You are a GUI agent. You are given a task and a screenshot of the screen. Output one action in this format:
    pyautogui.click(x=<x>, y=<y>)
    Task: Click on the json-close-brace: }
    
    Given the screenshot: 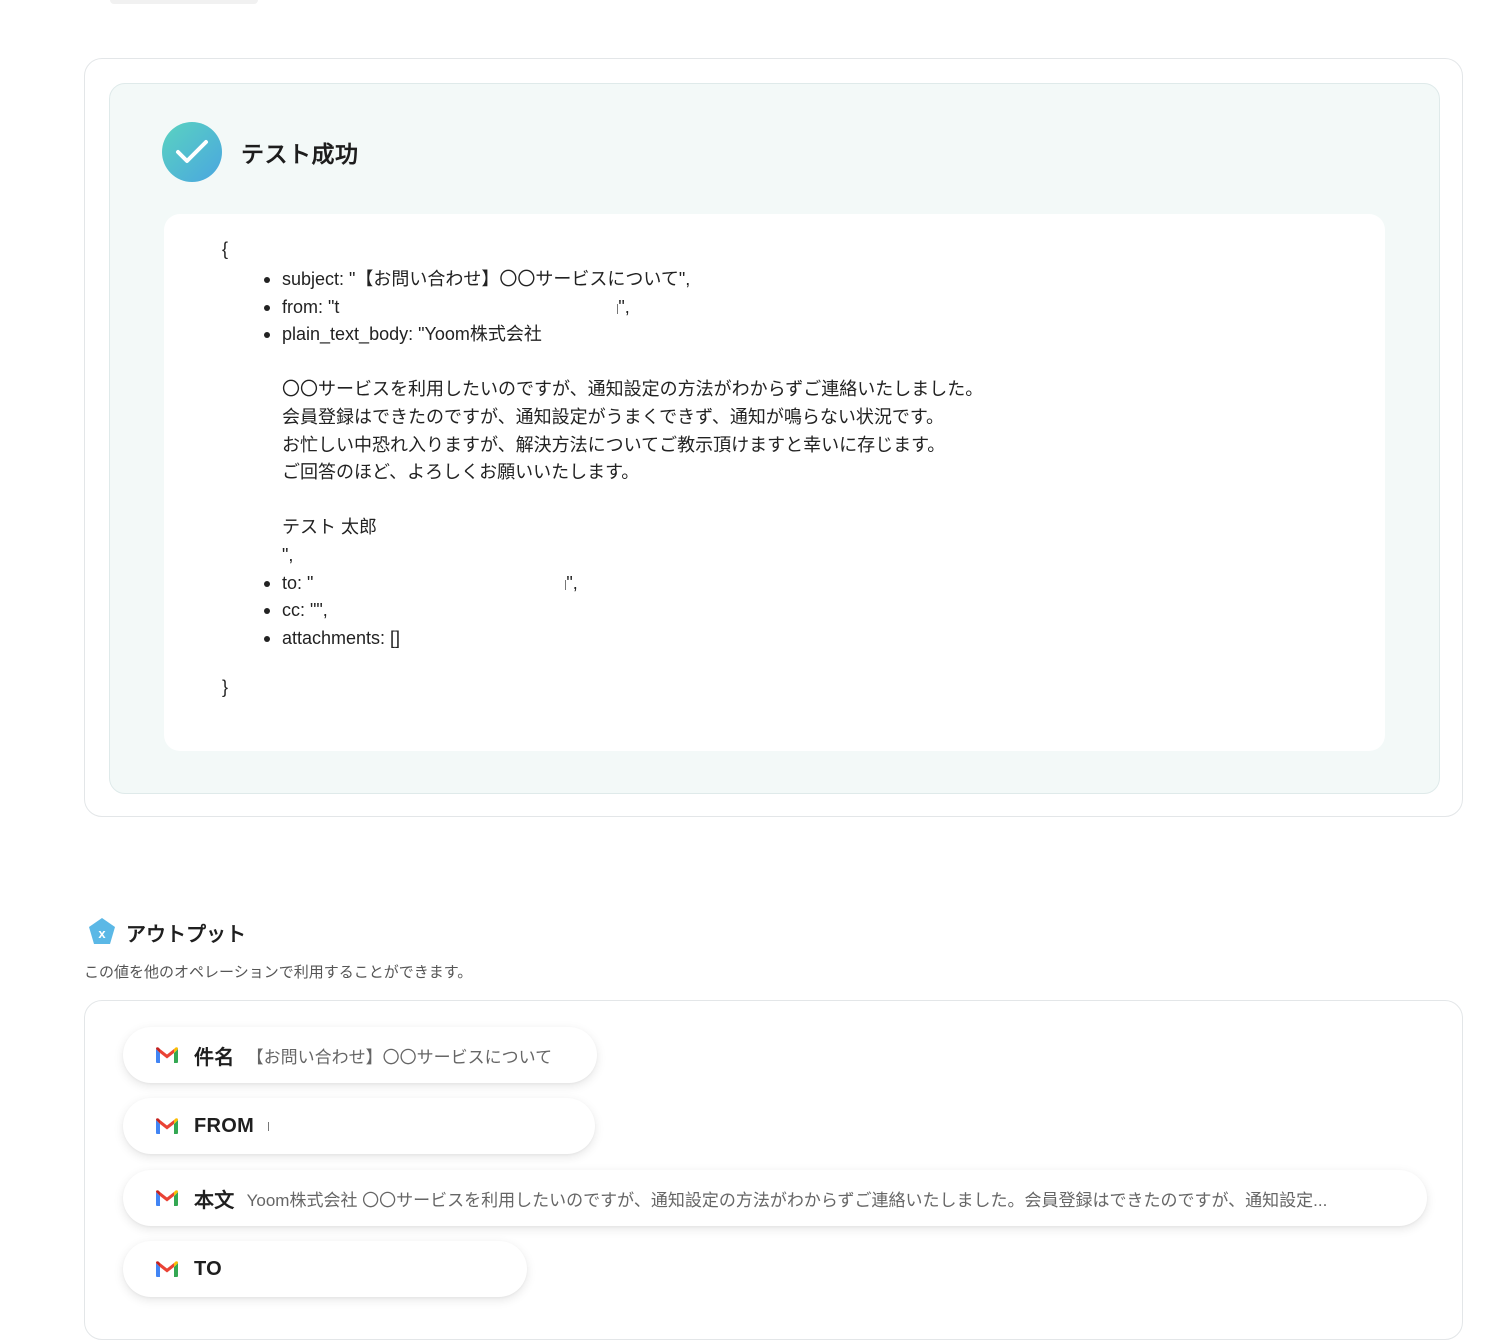 What is the action you would take?
    pyautogui.click(x=225, y=687)
    